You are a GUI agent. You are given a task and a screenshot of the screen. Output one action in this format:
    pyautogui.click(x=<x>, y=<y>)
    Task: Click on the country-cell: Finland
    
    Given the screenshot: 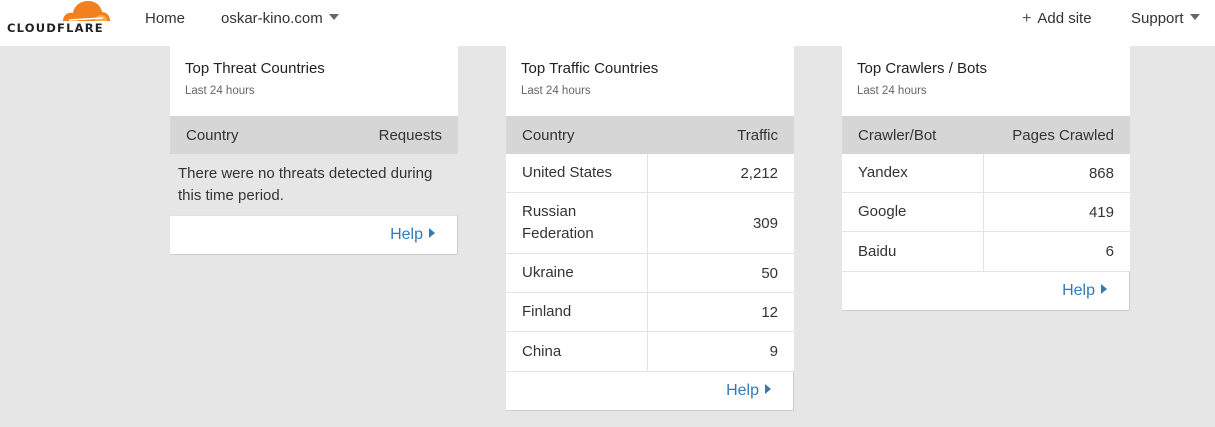 What is the action you would take?
    pyautogui.click(x=577, y=312)
    